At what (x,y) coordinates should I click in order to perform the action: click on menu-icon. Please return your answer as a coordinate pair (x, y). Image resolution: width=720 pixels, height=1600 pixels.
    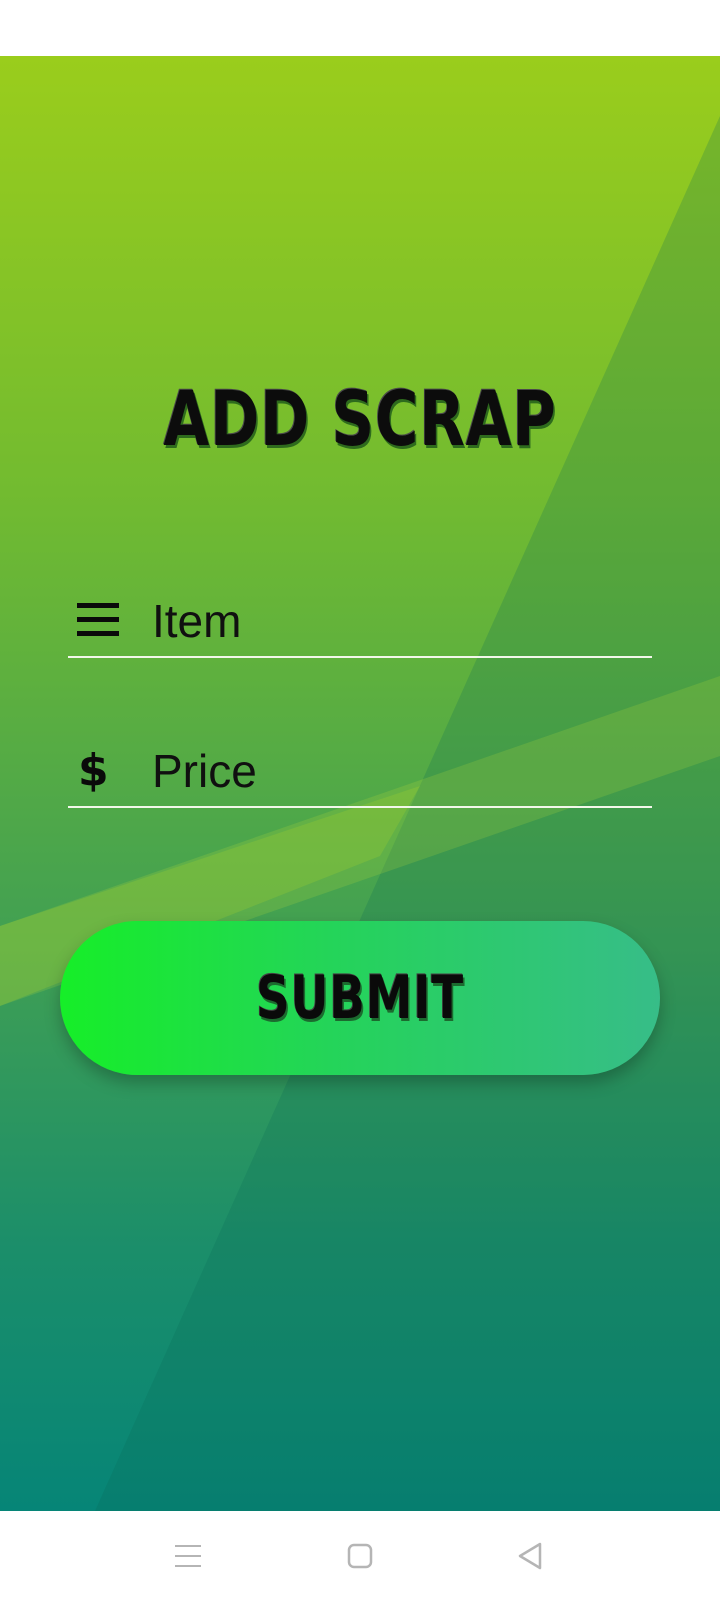
    Looking at the image, I should click on (188, 1556).